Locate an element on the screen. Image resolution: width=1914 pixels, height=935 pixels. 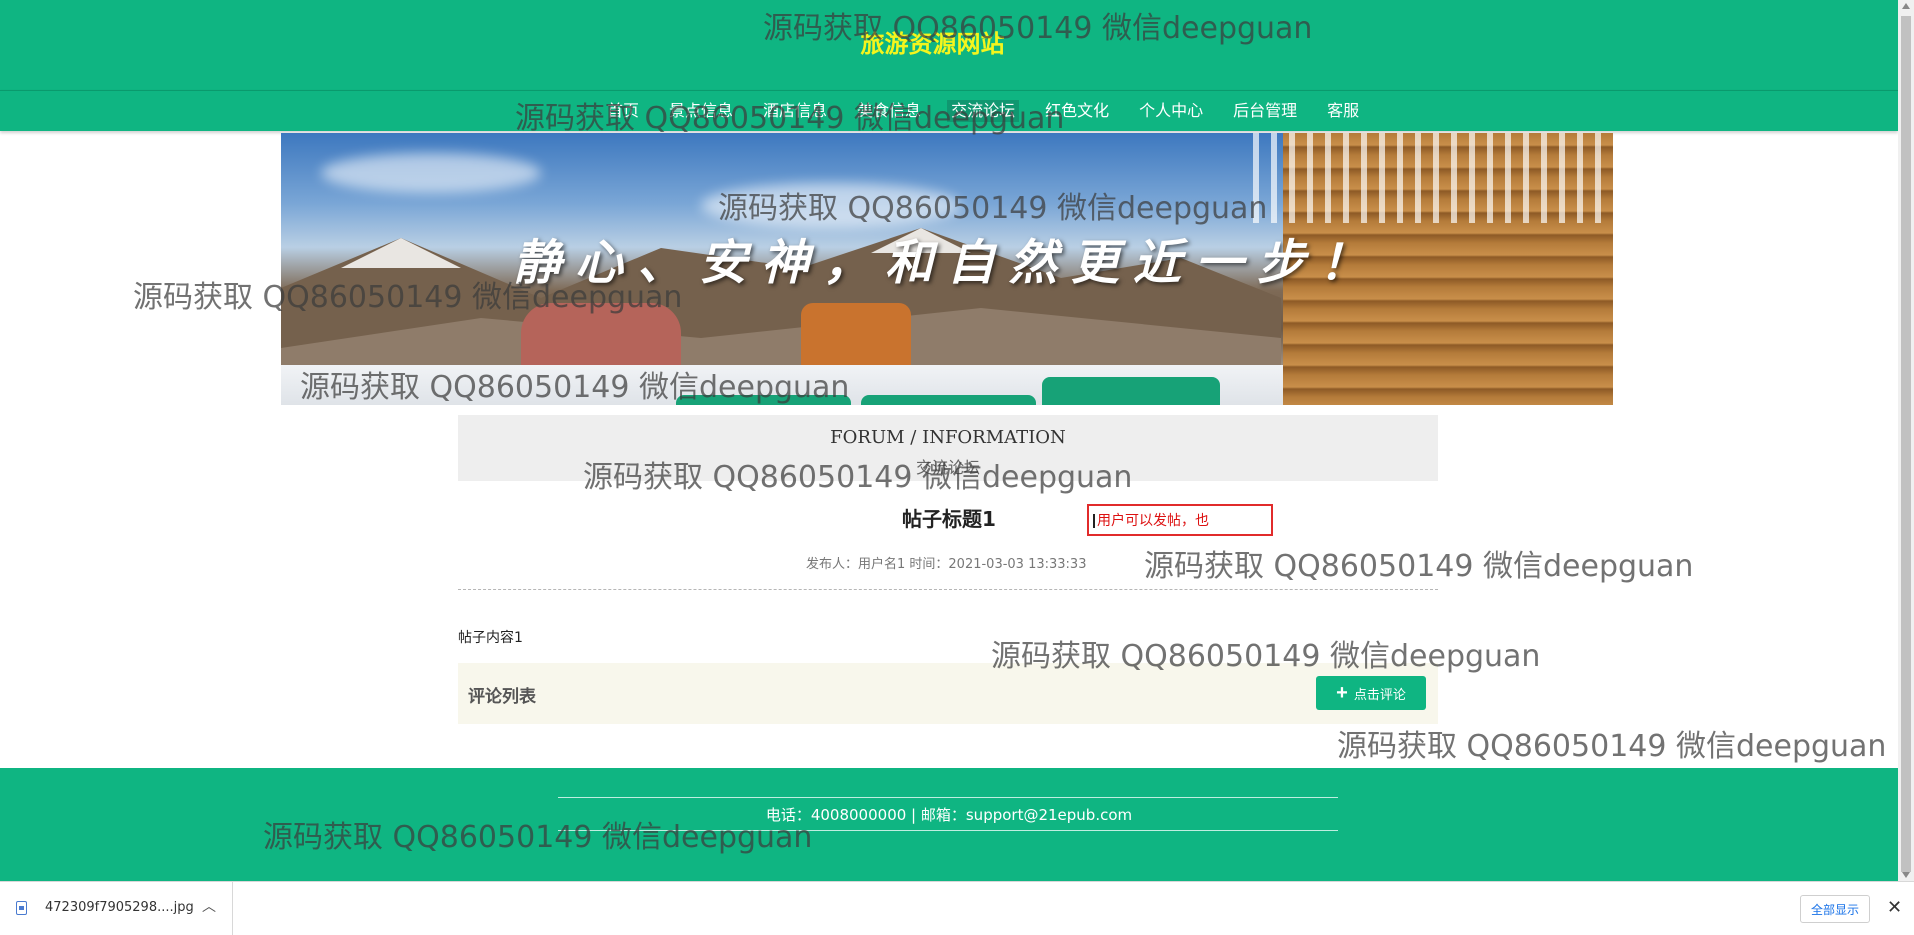
scroll-up-icon is located at coordinates (1906, 6).